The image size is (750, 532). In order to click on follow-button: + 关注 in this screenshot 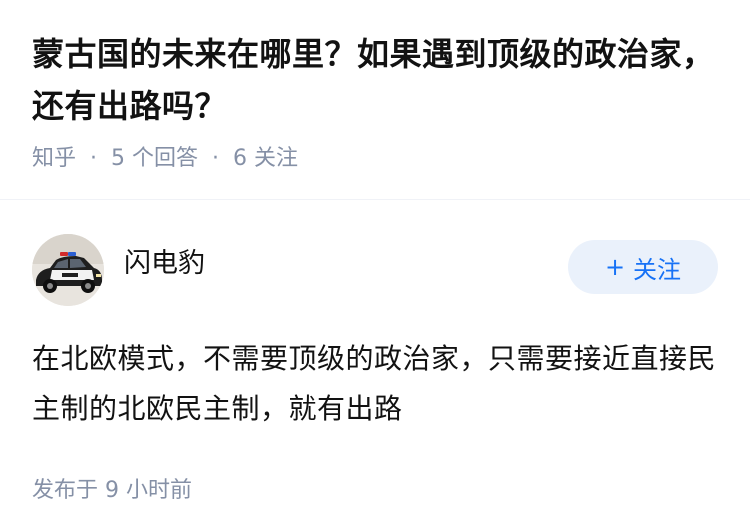, I will do `click(643, 267)`.